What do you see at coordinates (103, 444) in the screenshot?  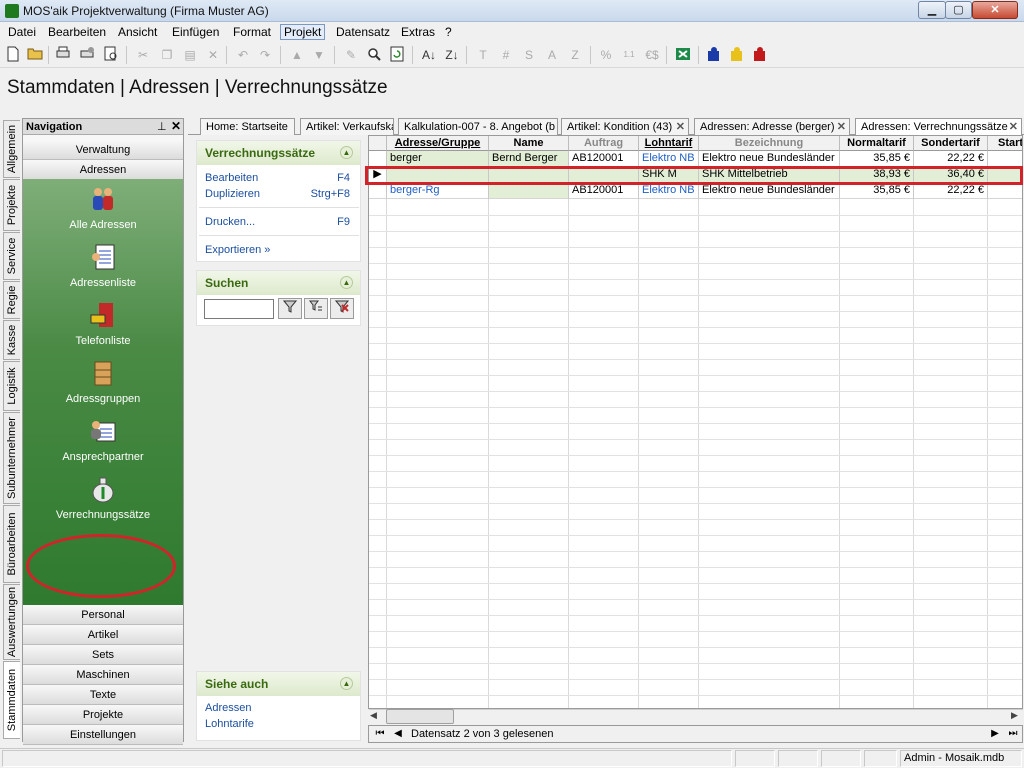 I see `nav-item-ansprechpartner: Ansprechpartner` at bounding box center [103, 444].